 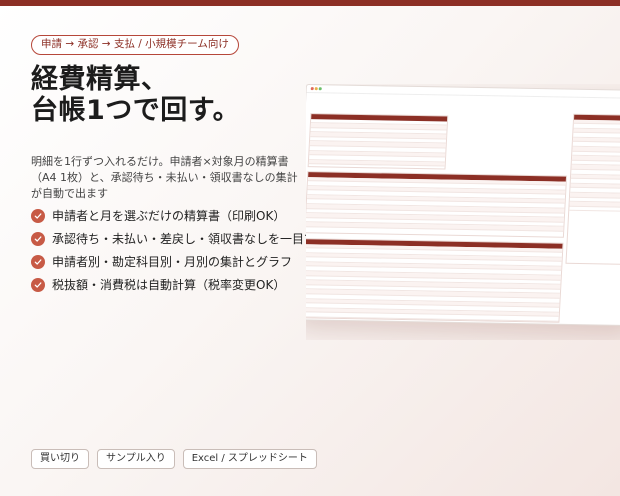 I want to click on feature-item: 税抜額・消費税は自動計算（税率変更OK）, so click(x=173, y=284).